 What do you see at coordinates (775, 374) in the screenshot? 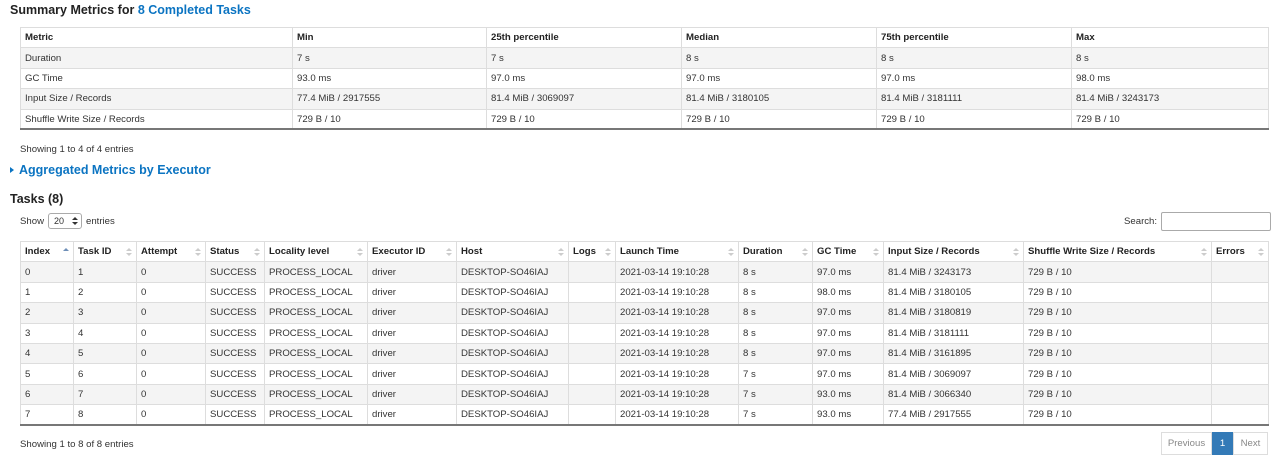
I see `task-cell-duration: 7 s` at bounding box center [775, 374].